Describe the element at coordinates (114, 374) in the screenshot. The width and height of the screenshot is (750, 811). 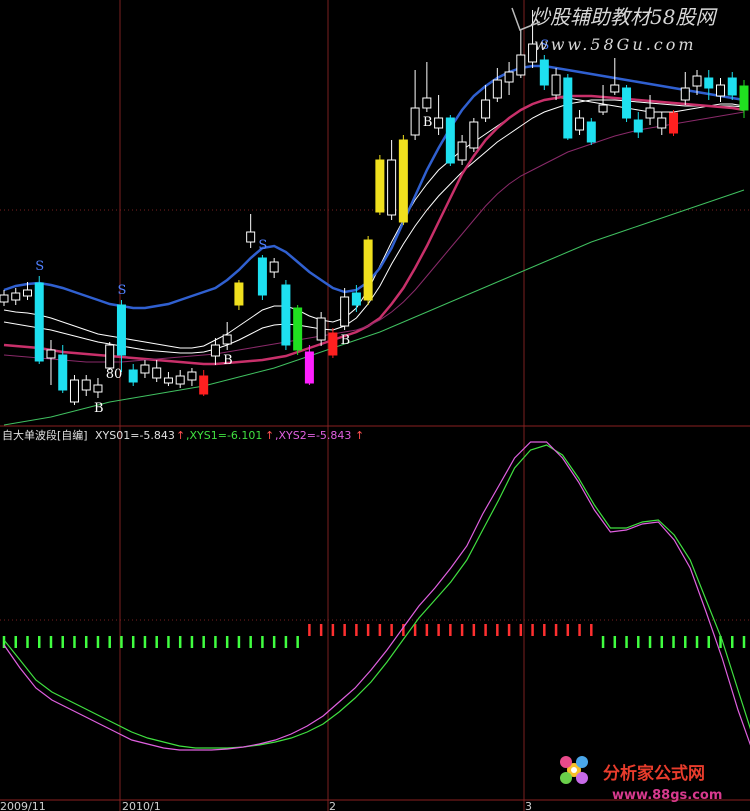
I see `price-label: 80` at that location.